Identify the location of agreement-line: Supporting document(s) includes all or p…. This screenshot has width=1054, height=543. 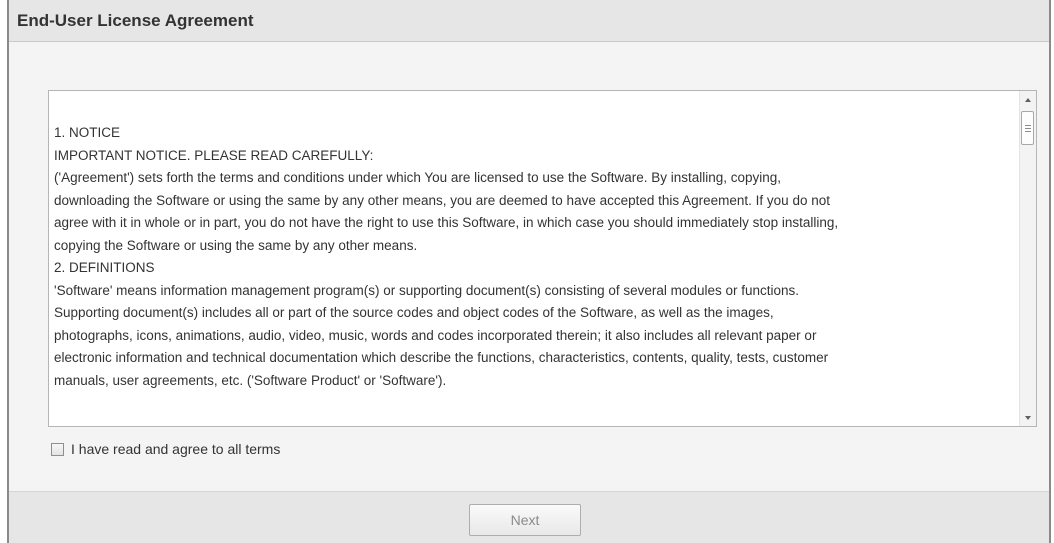
(414, 312).